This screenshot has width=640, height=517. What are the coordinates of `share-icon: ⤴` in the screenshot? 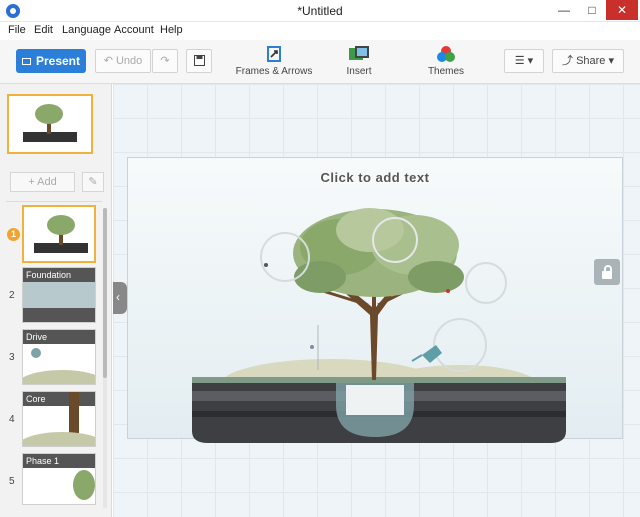 It's located at (567, 61).